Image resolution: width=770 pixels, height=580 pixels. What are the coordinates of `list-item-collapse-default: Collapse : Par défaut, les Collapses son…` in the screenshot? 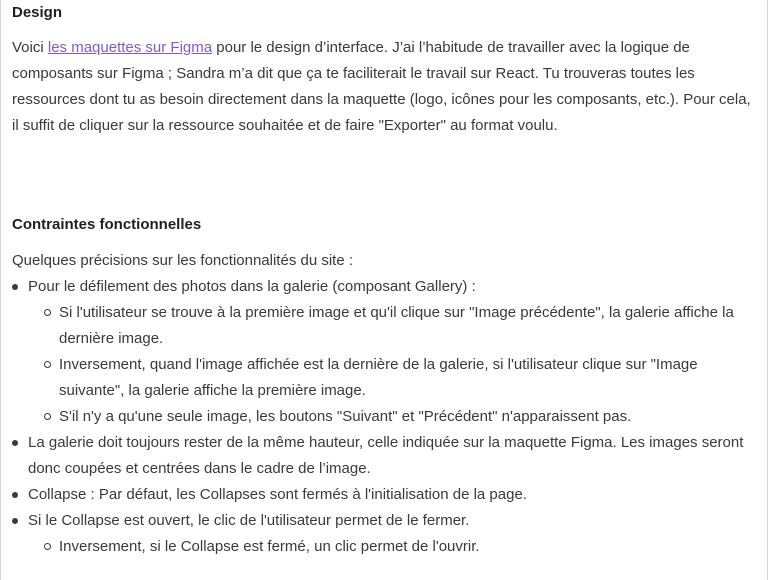 It's located at (385, 495).